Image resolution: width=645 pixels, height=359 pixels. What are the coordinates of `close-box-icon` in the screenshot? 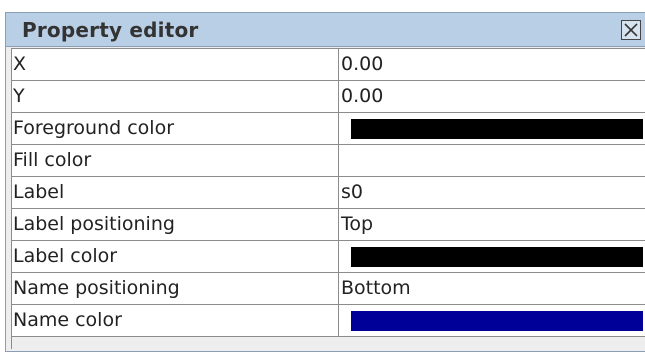 It's located at (631, 30).